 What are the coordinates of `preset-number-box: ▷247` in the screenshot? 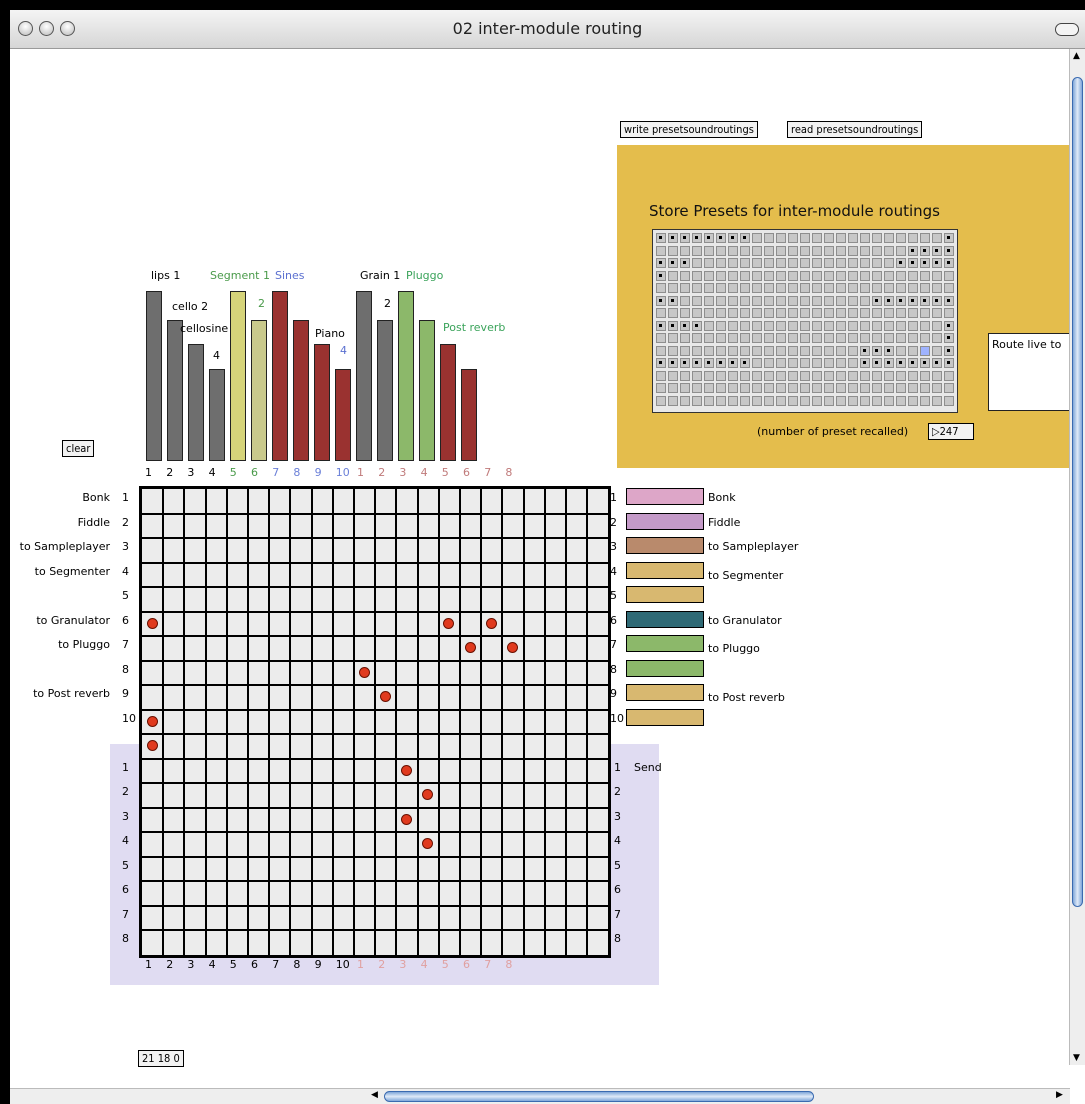 It's located at (951, 431).